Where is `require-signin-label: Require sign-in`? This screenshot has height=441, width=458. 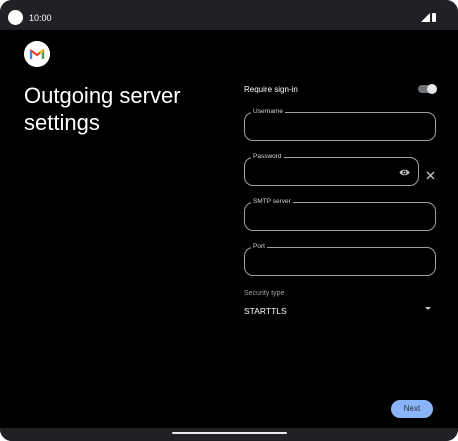 require-signin-label: Require sign-in is located at coordinates (271, 89).